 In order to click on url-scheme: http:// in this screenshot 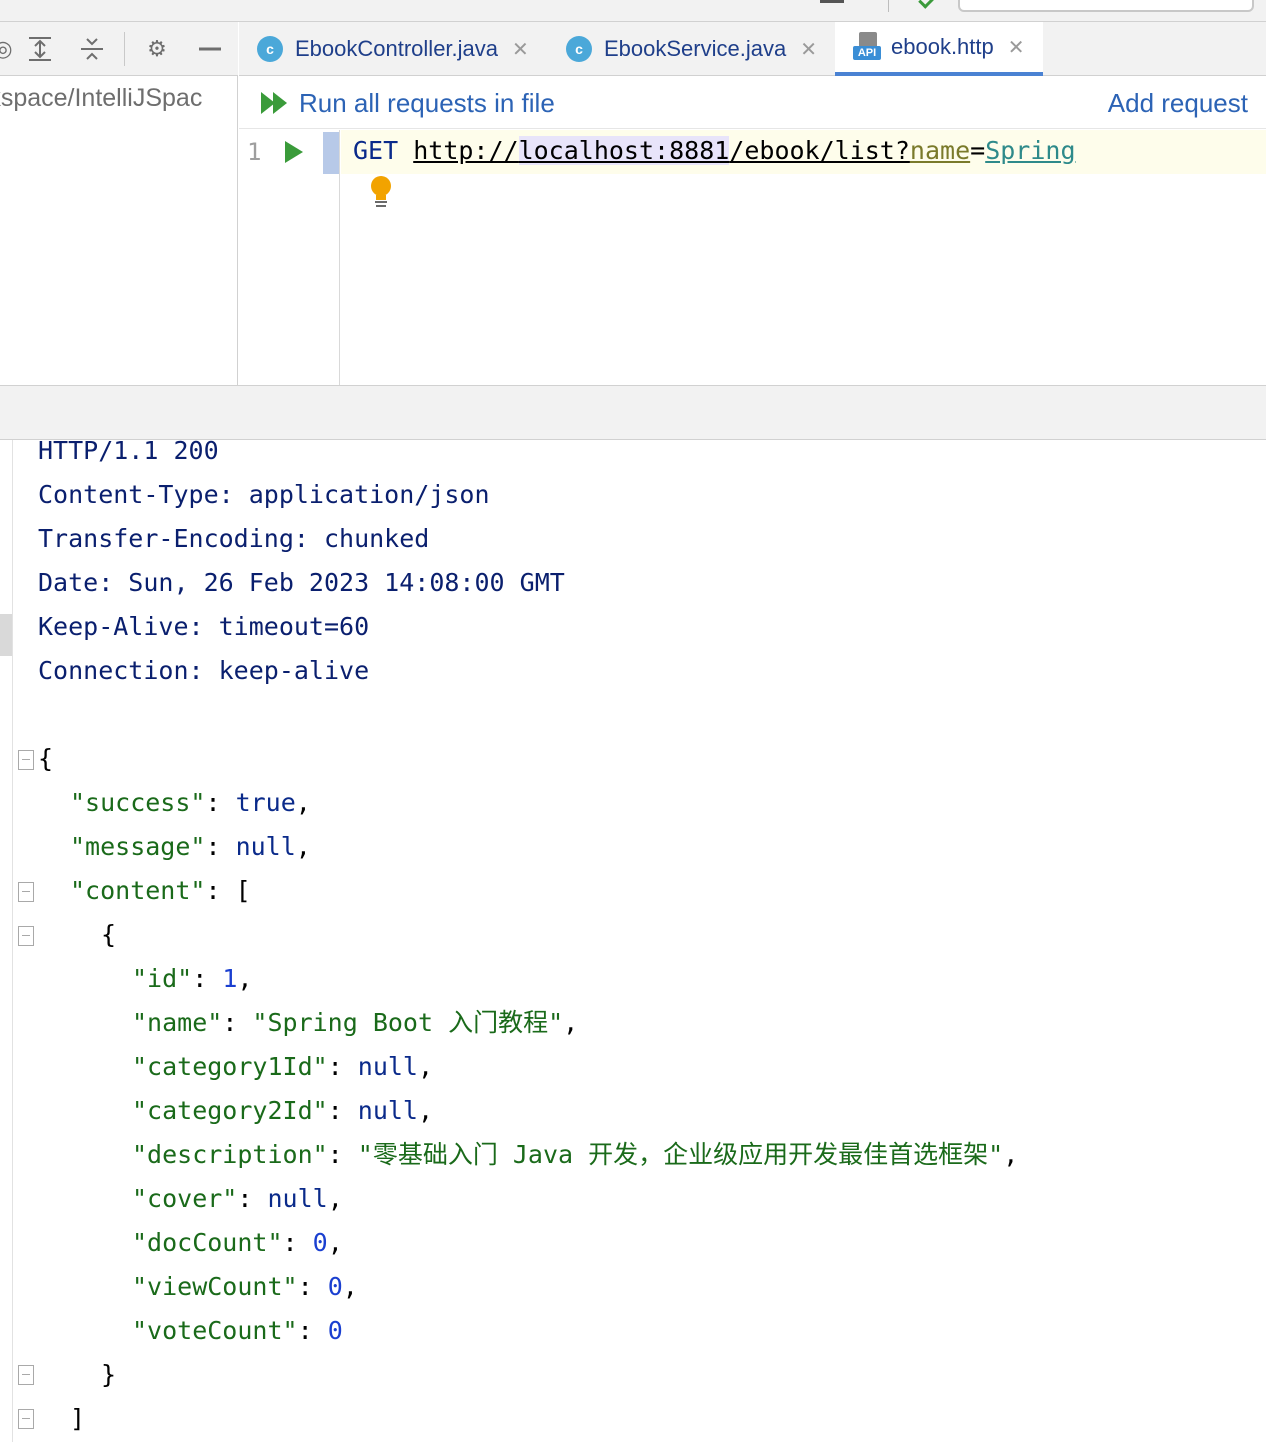, I will do `click(465, 150)`.